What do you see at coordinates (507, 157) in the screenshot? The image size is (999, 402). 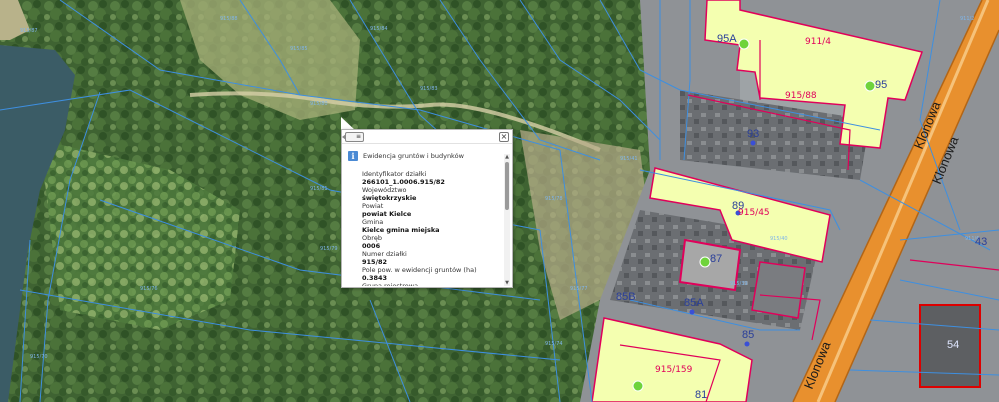 I see `scroll-up-icon: ▲` at bounding box center [507, 157].